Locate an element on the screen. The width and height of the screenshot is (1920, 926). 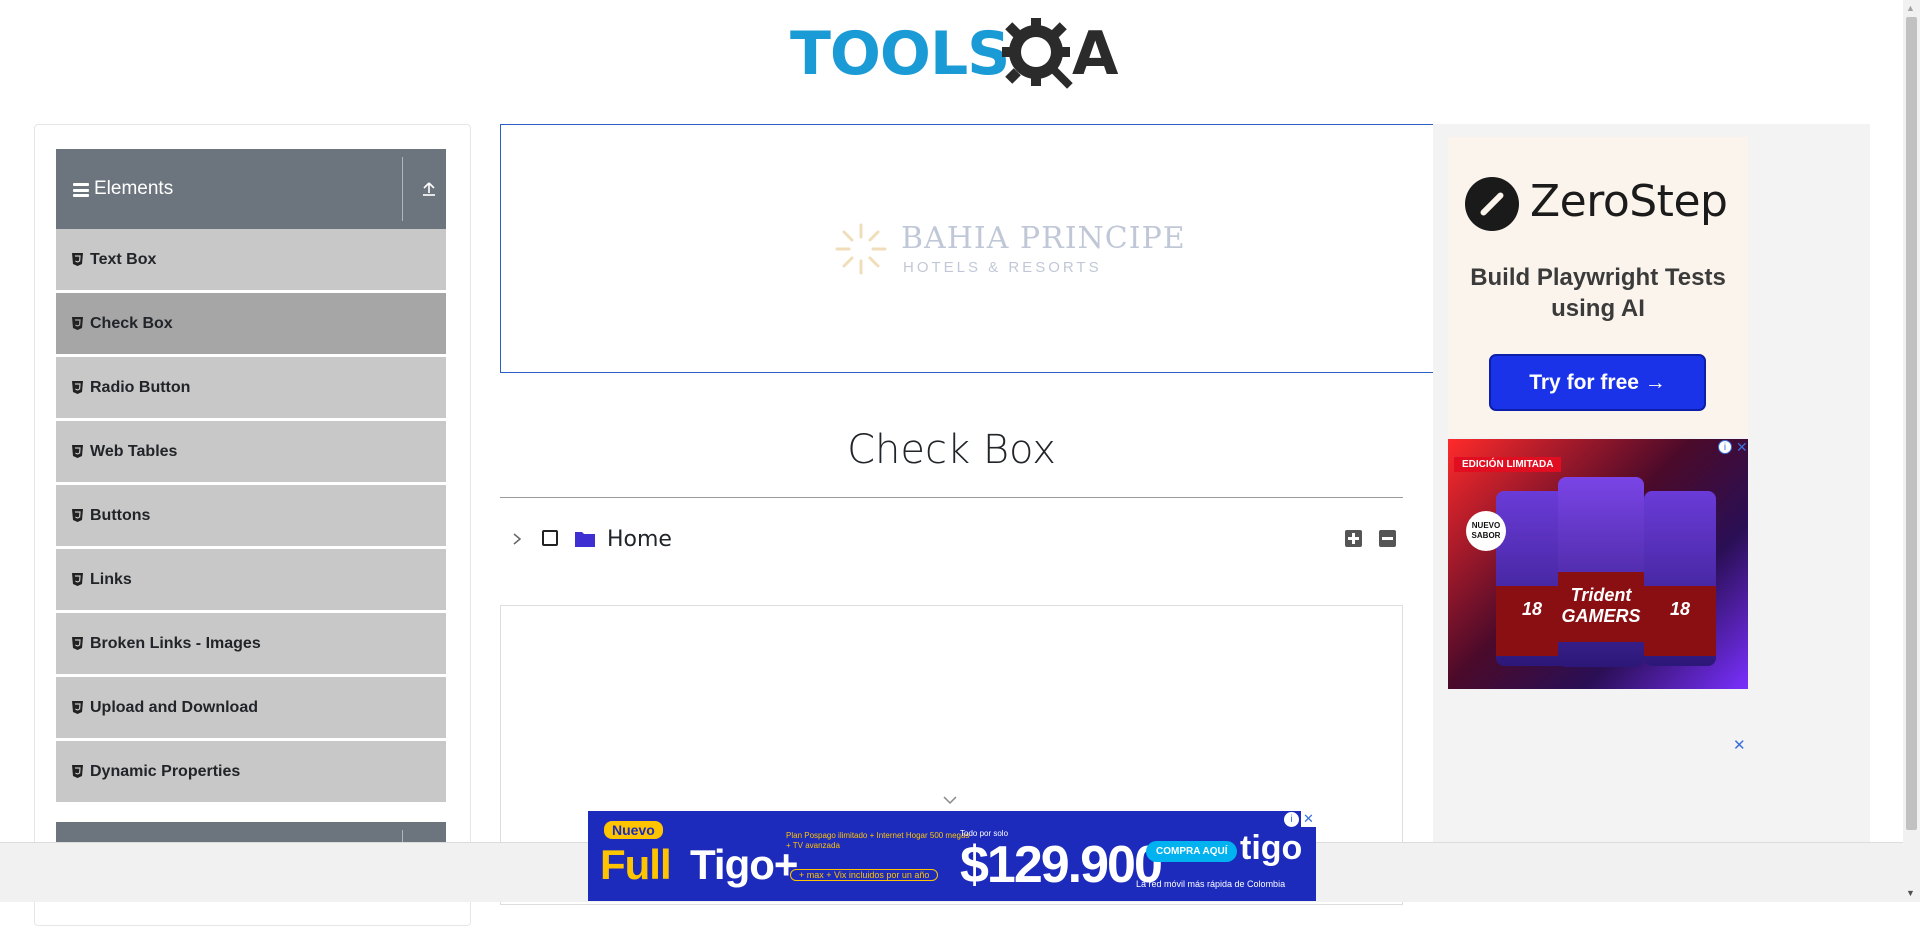
sidebar-item-radio-button: Radio Button is located at coordinates (251, 388).